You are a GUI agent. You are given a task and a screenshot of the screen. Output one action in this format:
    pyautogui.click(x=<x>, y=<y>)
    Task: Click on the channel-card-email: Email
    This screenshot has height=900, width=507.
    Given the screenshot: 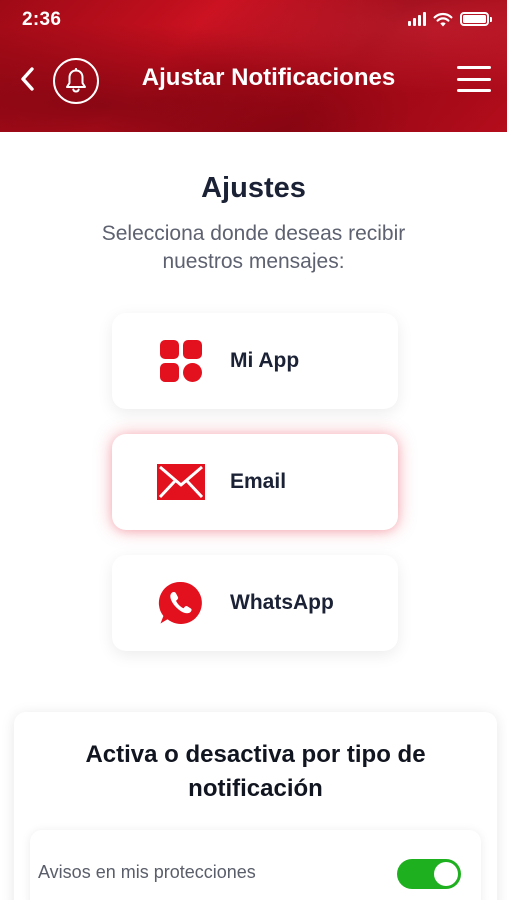 What is the action you would take?
    pyautogui.click(x=255, y=482)
    